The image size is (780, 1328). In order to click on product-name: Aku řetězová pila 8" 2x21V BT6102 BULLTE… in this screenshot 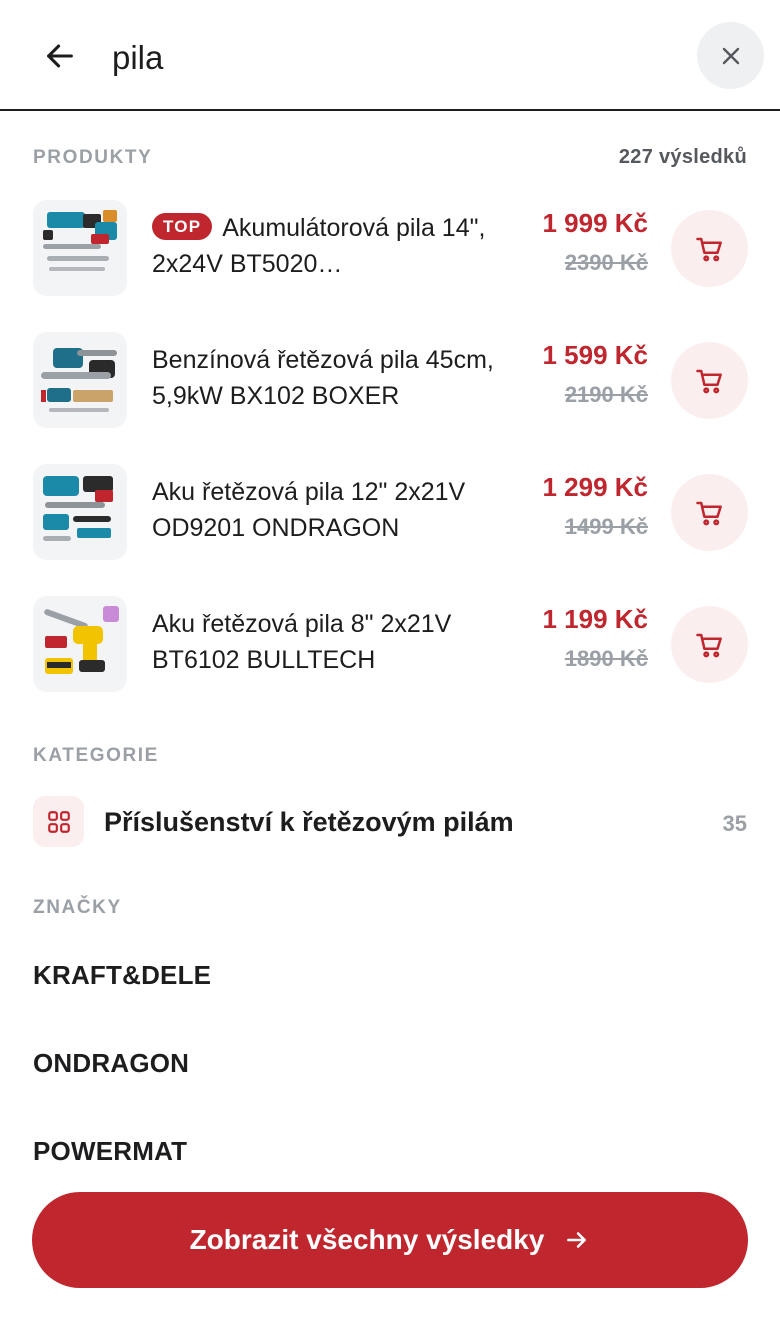, I will do `click(302, 642)`.